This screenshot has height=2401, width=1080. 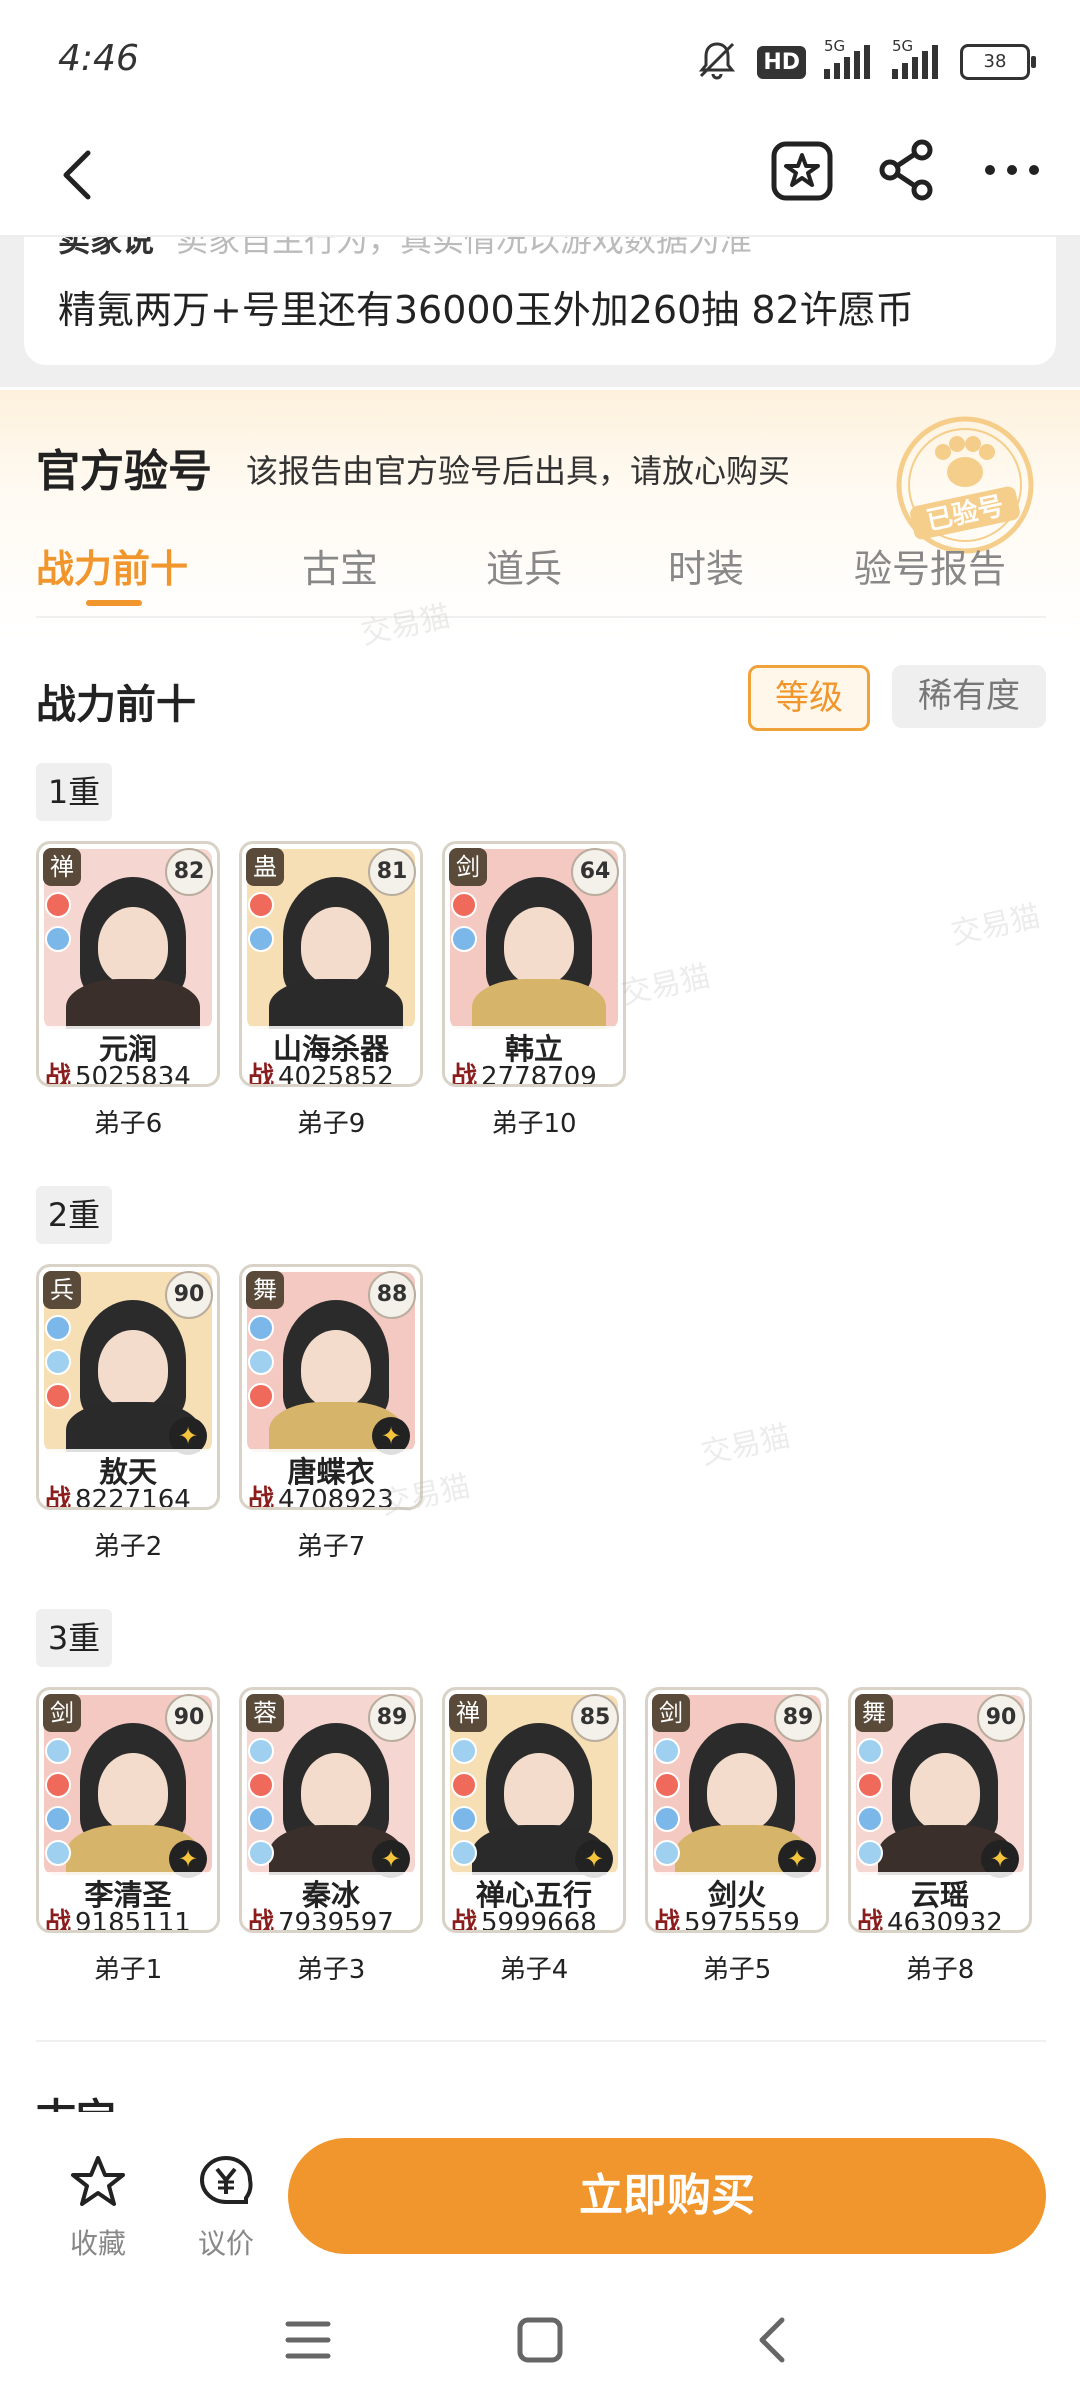 What do you see at coordinates (336, 1497) in the screenshot?
I see `power-value: 4708923` at bounding box center [336, 1497].